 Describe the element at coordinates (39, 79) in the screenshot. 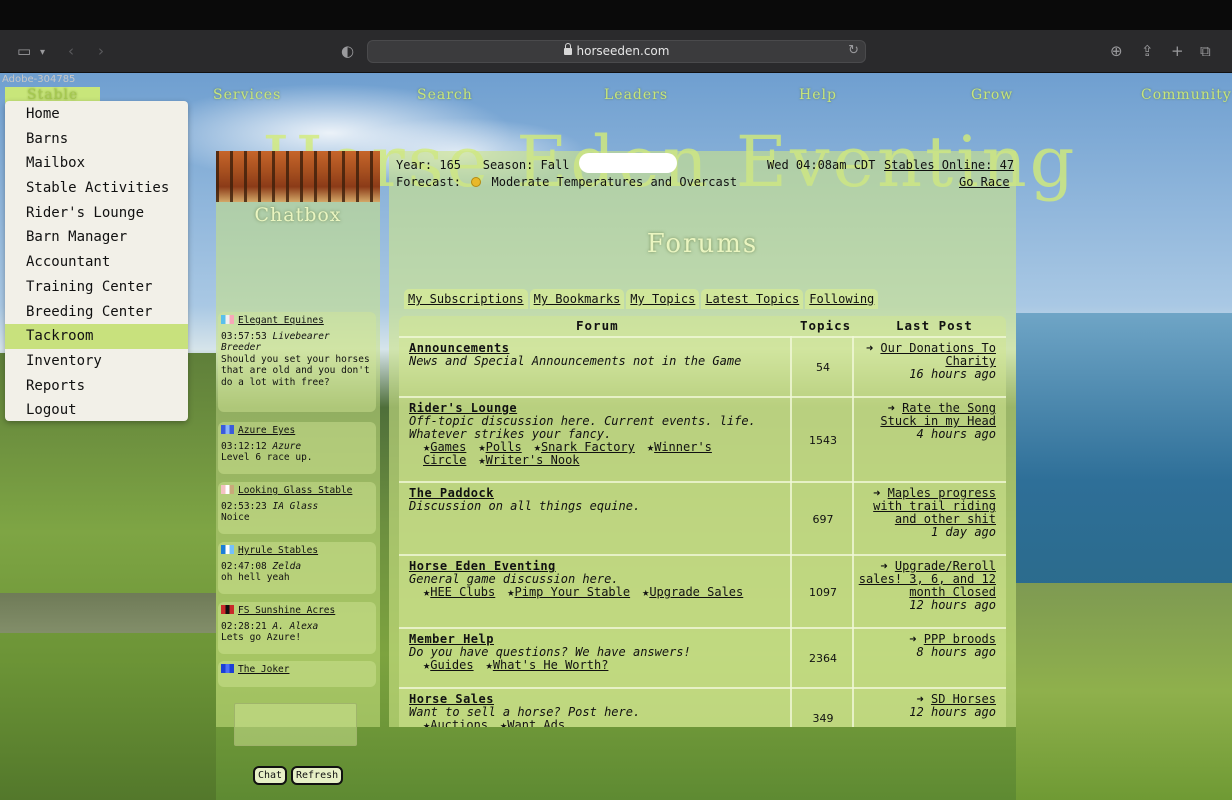

I see `watermark-text: Adobe-304785` at that location.